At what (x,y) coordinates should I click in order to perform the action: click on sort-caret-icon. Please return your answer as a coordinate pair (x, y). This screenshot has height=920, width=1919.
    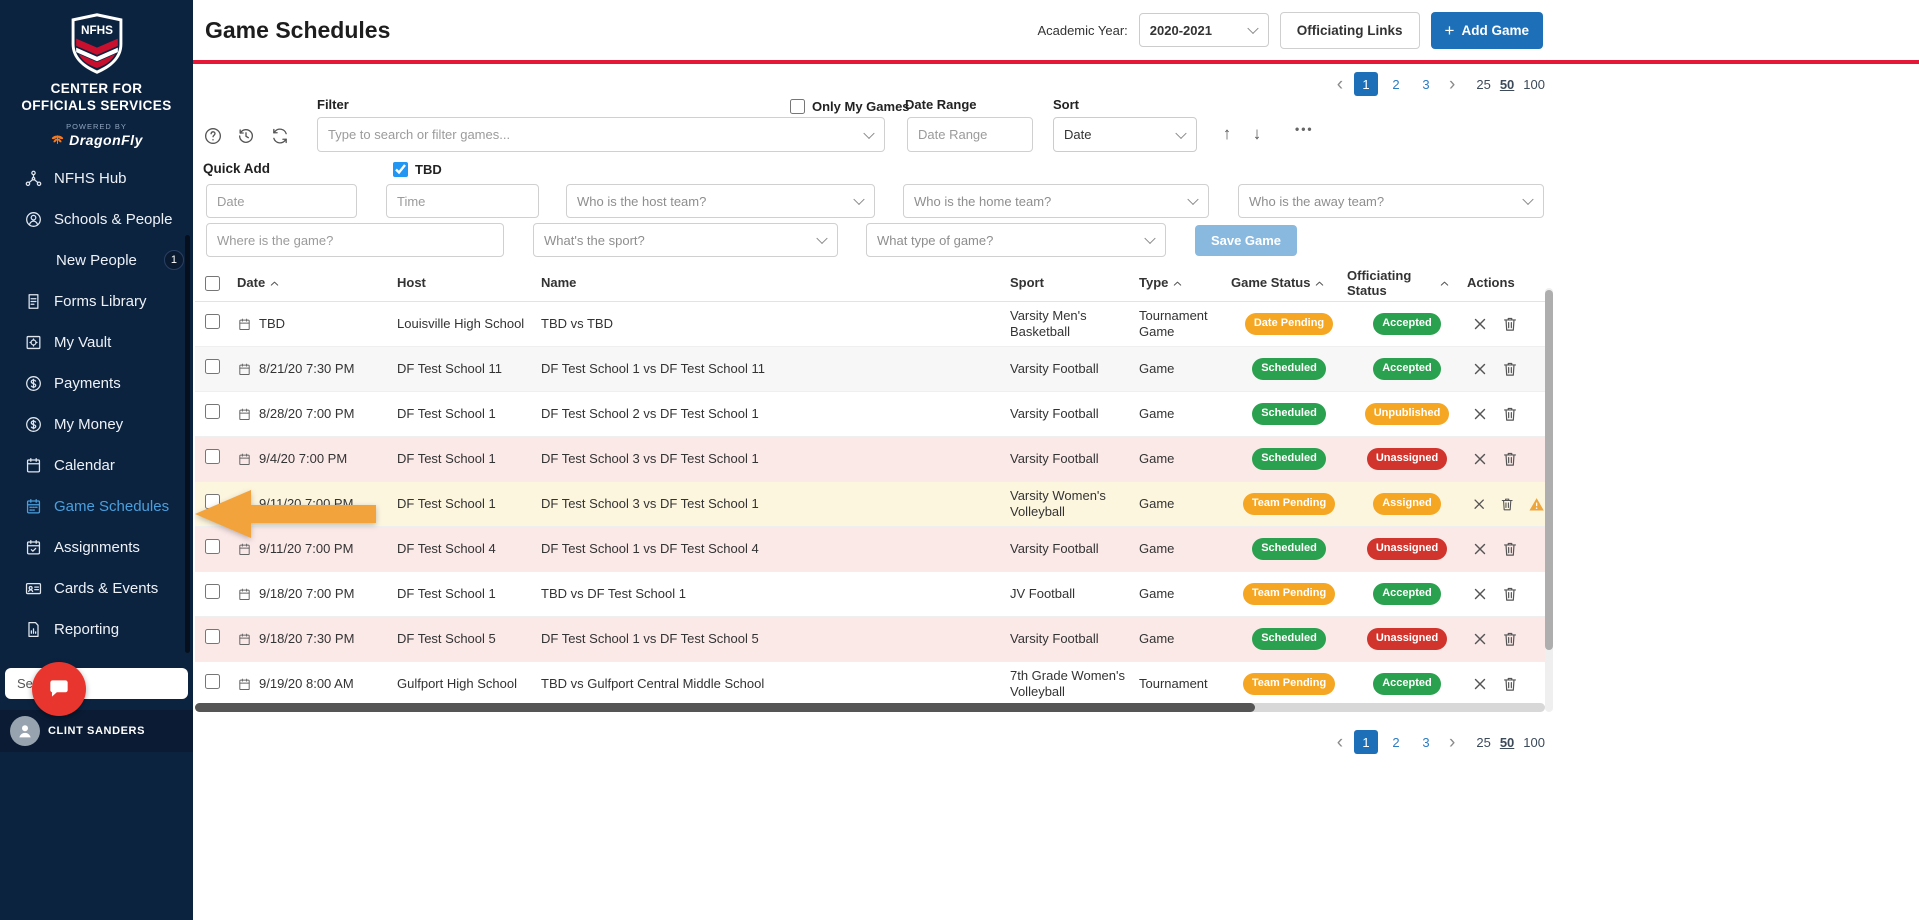
    Looking at the image, I should click on (1177, 283).